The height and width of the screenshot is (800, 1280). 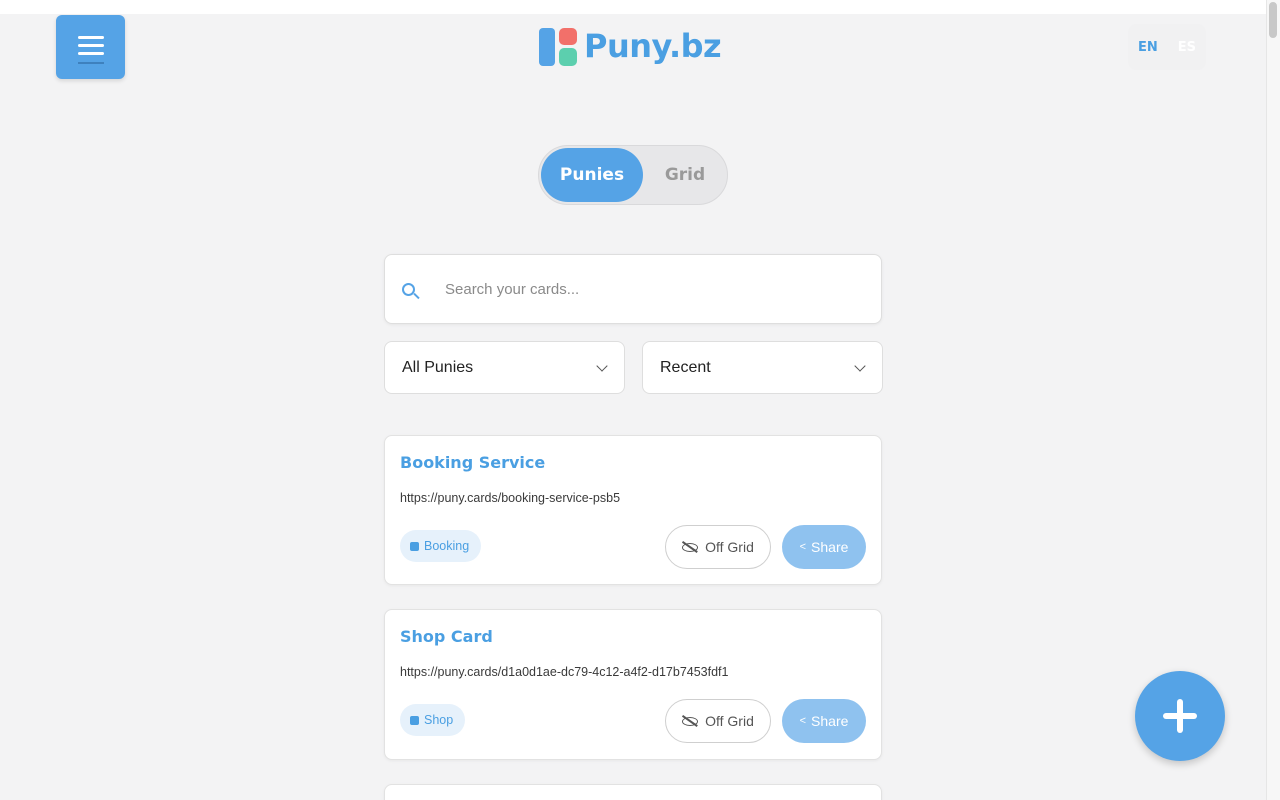 I want to click on plus-icon-vertical, so click(x=1180, y=716).